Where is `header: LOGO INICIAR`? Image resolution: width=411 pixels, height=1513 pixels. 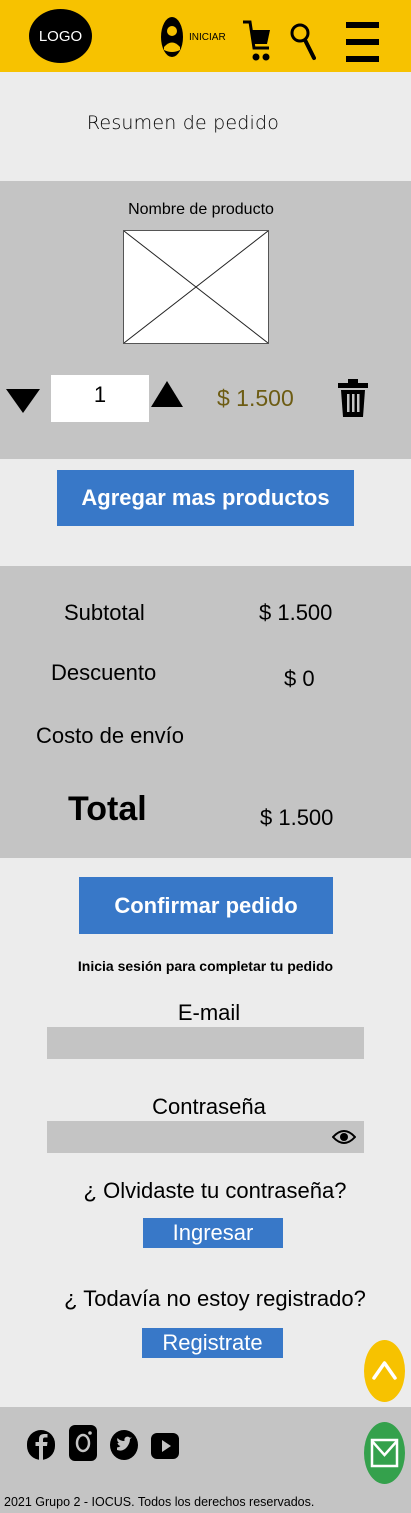 header: LOGO INICIAR is located at coordinates (205, 36).